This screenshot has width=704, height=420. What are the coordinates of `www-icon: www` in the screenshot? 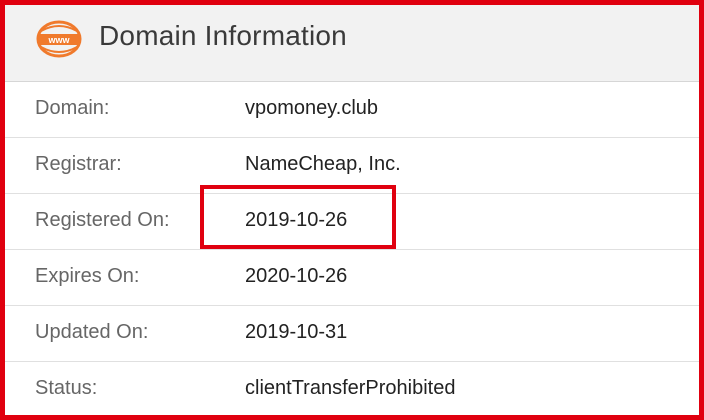 It's located at (59, 39).